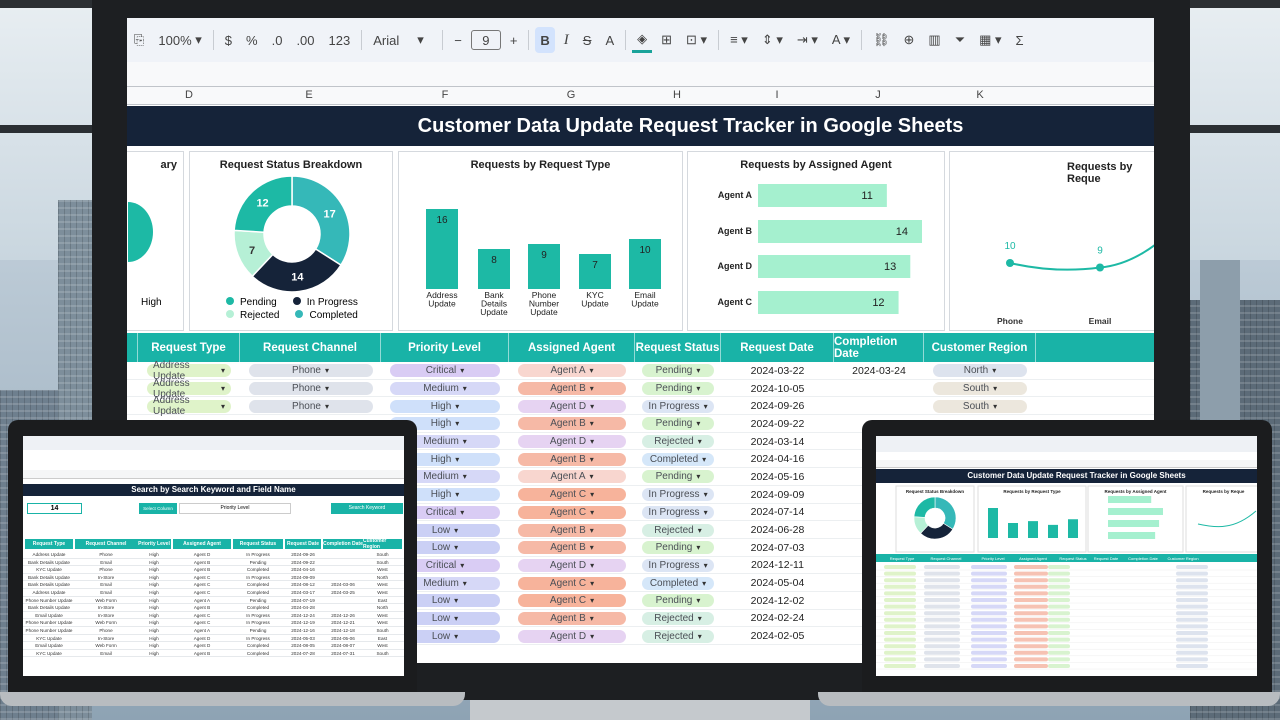 Image resolution: width=1280 pixels, height=720 pixels. What do you see at coordinates (696, 40) in the screenshot?
I see `merge-cells-icon: ⊡ ▾` at bounding box center [696, 40].